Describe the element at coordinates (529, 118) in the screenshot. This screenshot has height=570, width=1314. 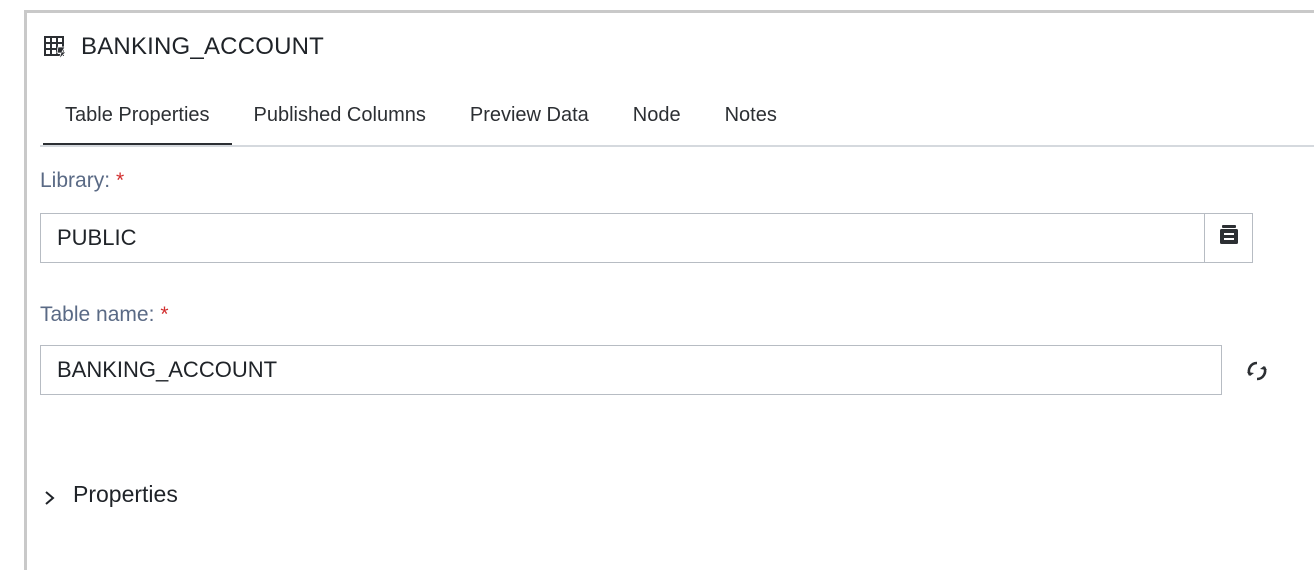
I see `tab-preview-data: Preview Data` at that location.